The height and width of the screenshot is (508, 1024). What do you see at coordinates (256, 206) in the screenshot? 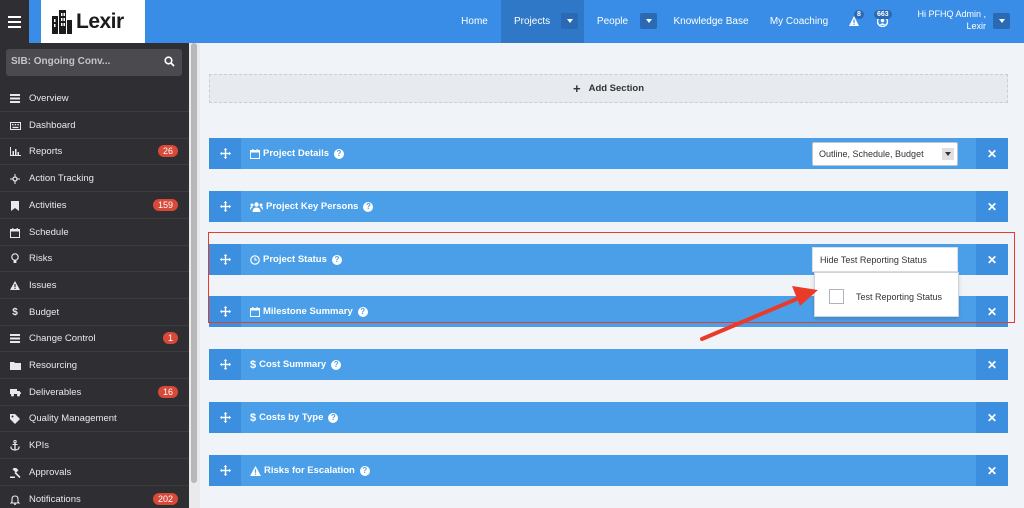
I see `users-icon` at bounding box center [256, 206].